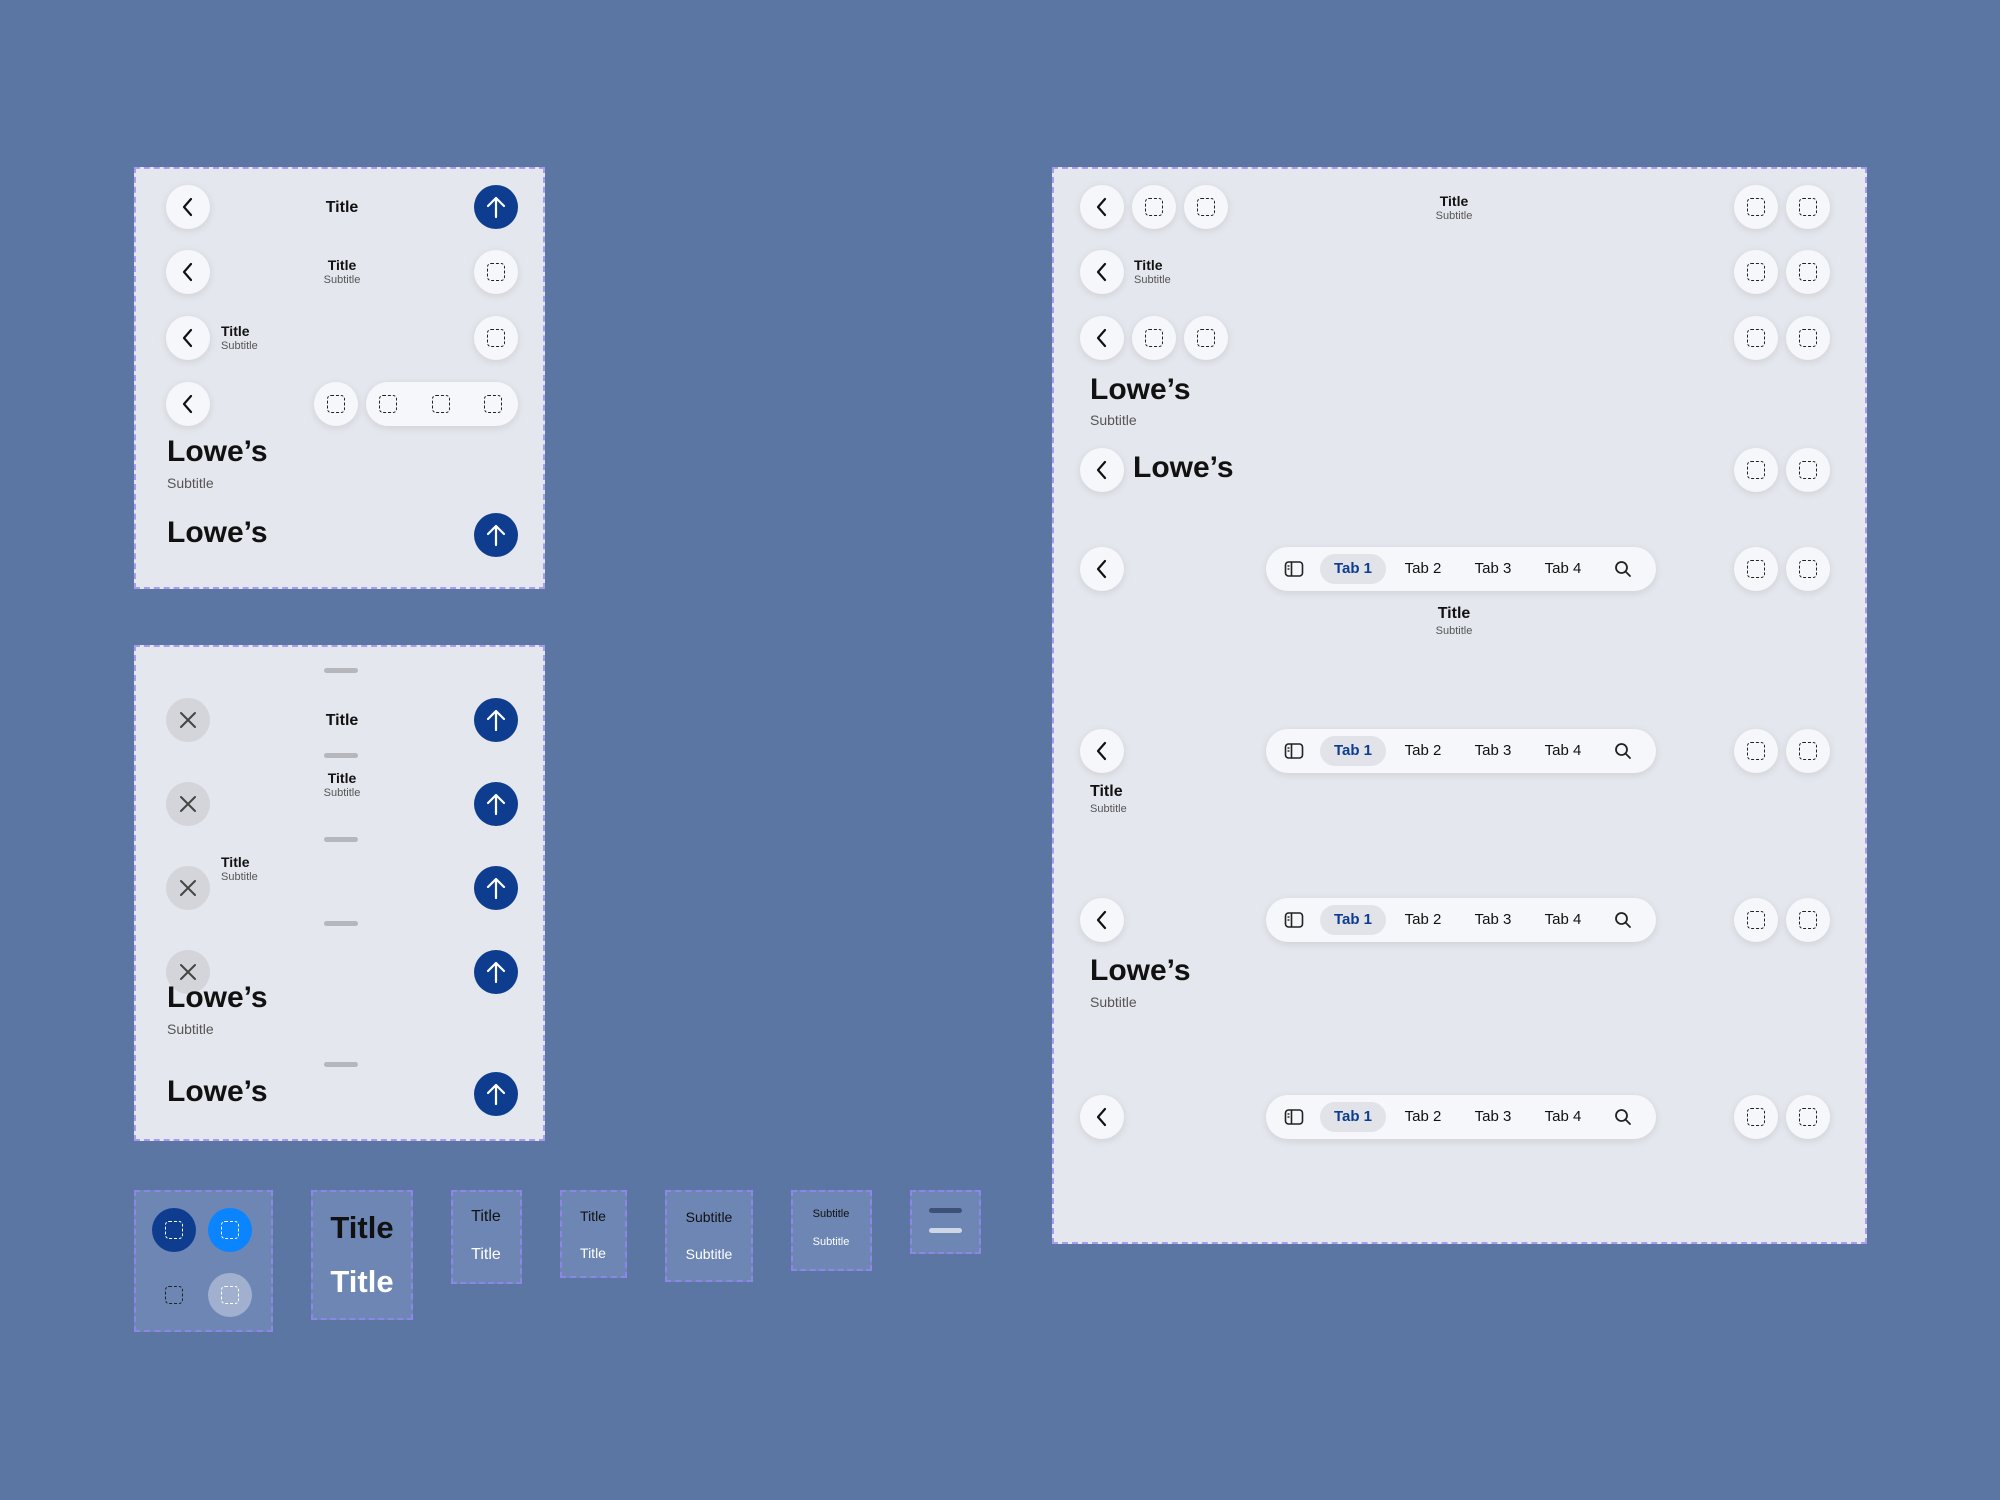  What do you see at coordinates (174, 1230) in the screenshot?
I see `primary-button` at bounding box center [174, 1230].